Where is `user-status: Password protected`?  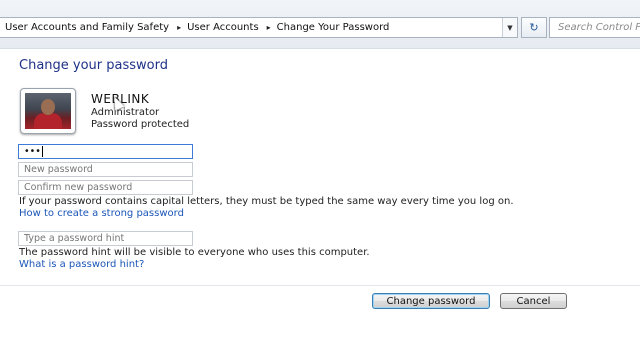 user-status: Password protected is located at coordinates (140, 124).